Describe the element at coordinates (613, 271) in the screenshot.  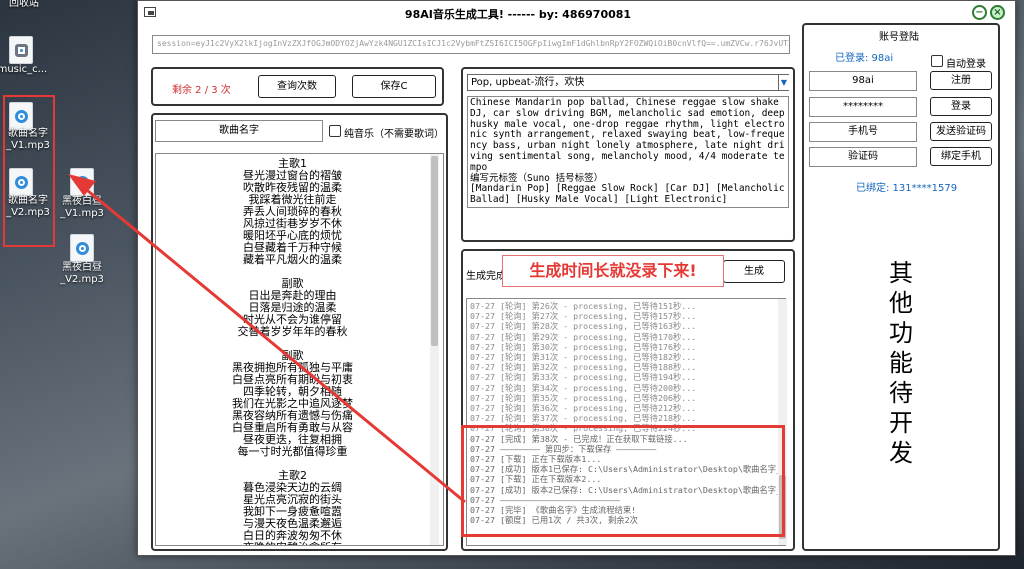
I see `annotation-banner: 生成时间长就没录下来!` at that location.